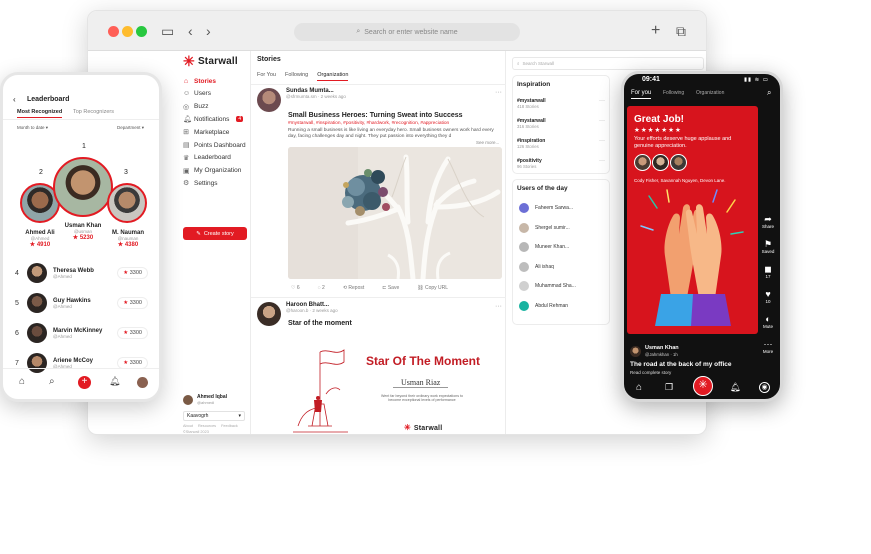 This screenshot has width=871, height=554. Describe the element at coordinates (218, 119) in the screenshot. I see `sidebar-item-notifications: 🔔︎ Notifications 4` at that location.